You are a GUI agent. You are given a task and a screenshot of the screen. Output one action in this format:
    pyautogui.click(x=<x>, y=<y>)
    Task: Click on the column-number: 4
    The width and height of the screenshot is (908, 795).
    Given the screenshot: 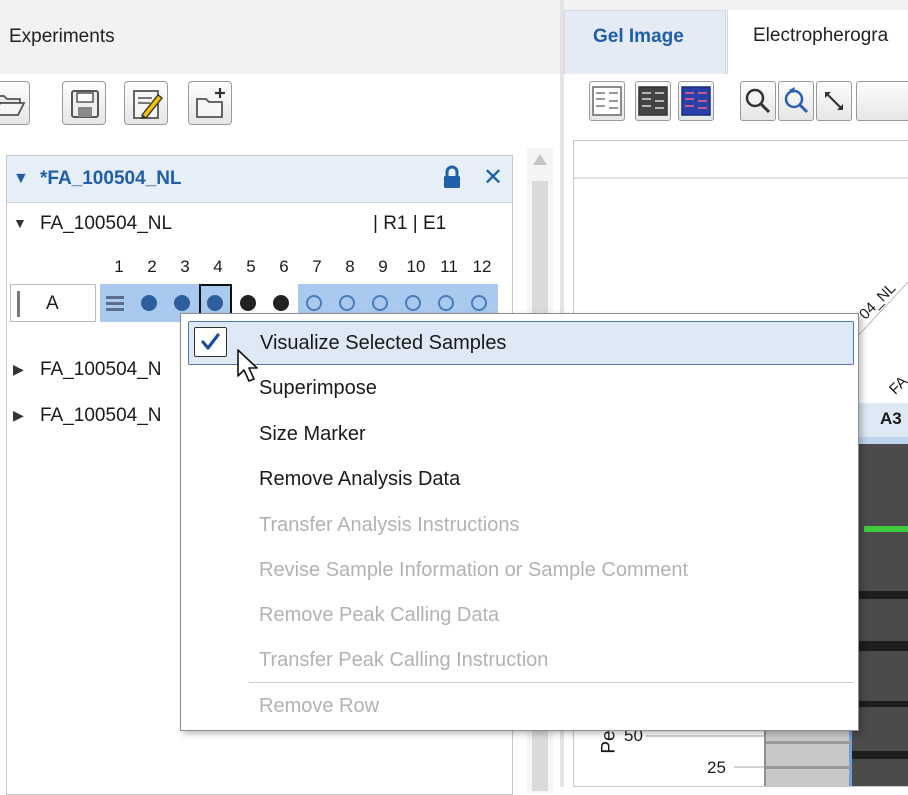 What is the action you would take?
    pyautogui.click(x=218, y=266)
    